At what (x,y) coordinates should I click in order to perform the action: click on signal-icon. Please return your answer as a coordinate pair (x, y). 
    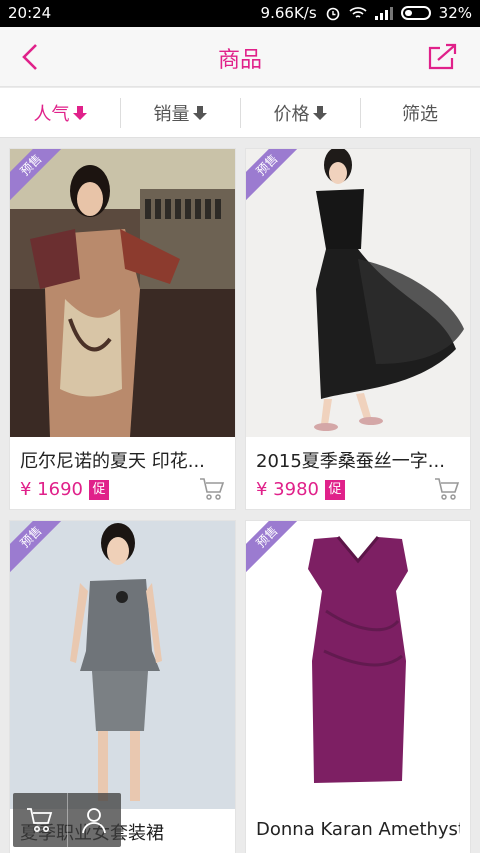
    Looking at the image, I should click on (383, 13).